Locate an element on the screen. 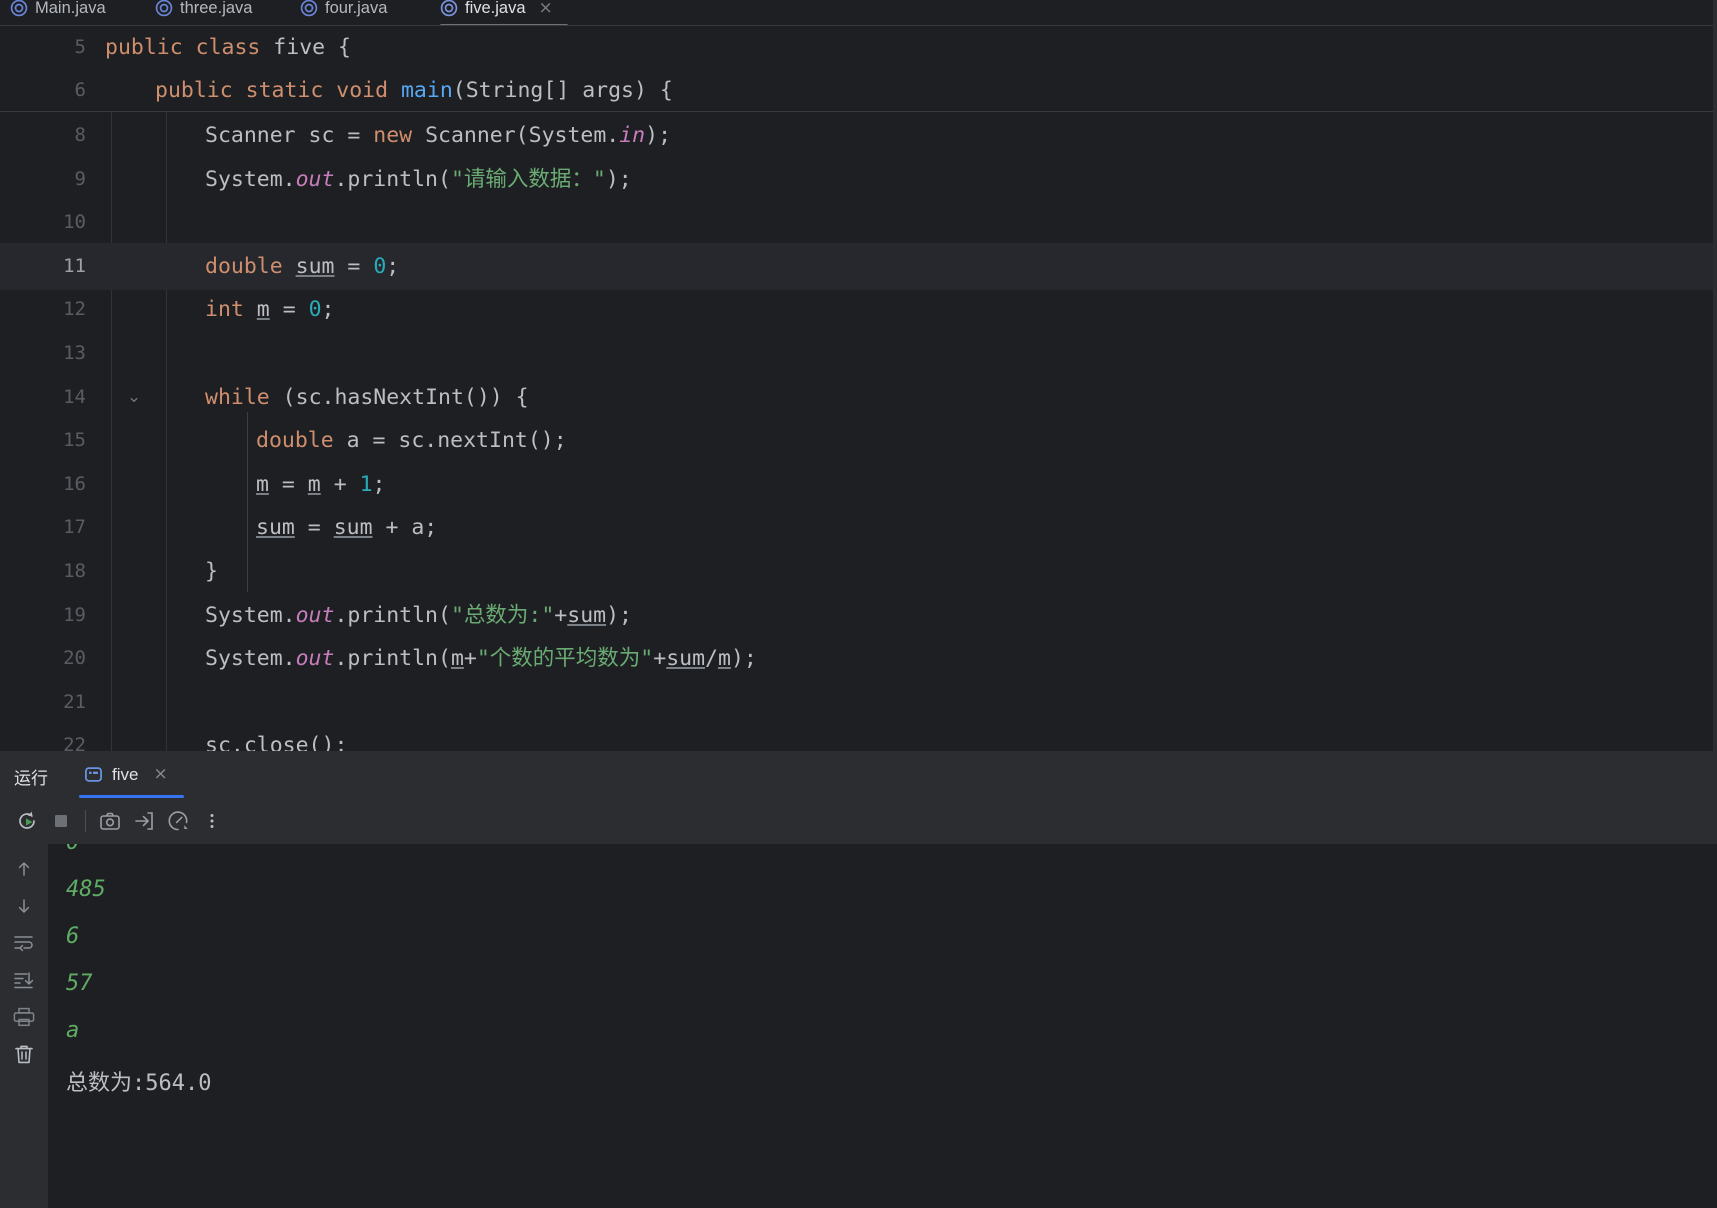  console-gutter-toolbar is located at coordinates (24, 1026).